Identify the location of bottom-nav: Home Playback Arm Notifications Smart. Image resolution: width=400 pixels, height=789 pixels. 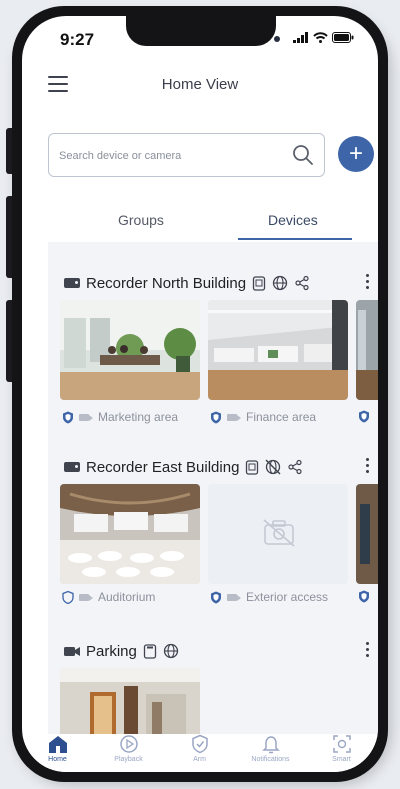
(200, 753).